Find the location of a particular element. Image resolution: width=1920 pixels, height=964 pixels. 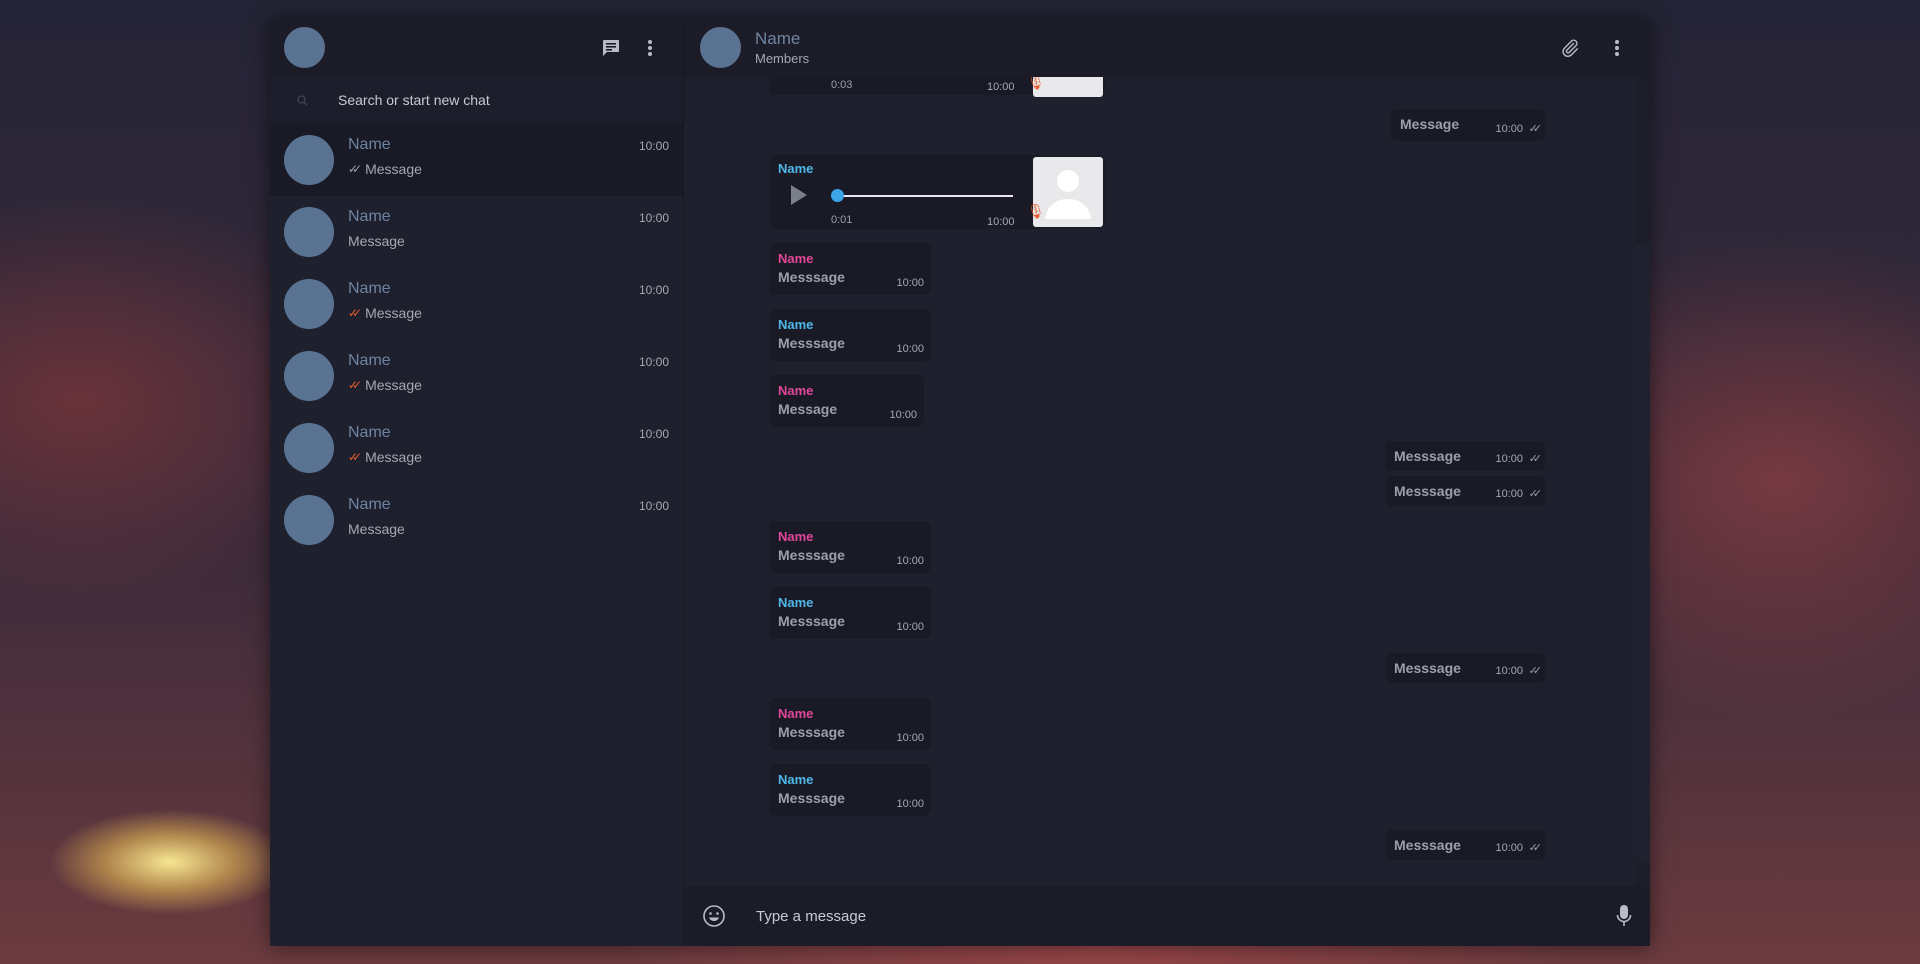

paperclip-icon is located at coordinates (1570, 48).